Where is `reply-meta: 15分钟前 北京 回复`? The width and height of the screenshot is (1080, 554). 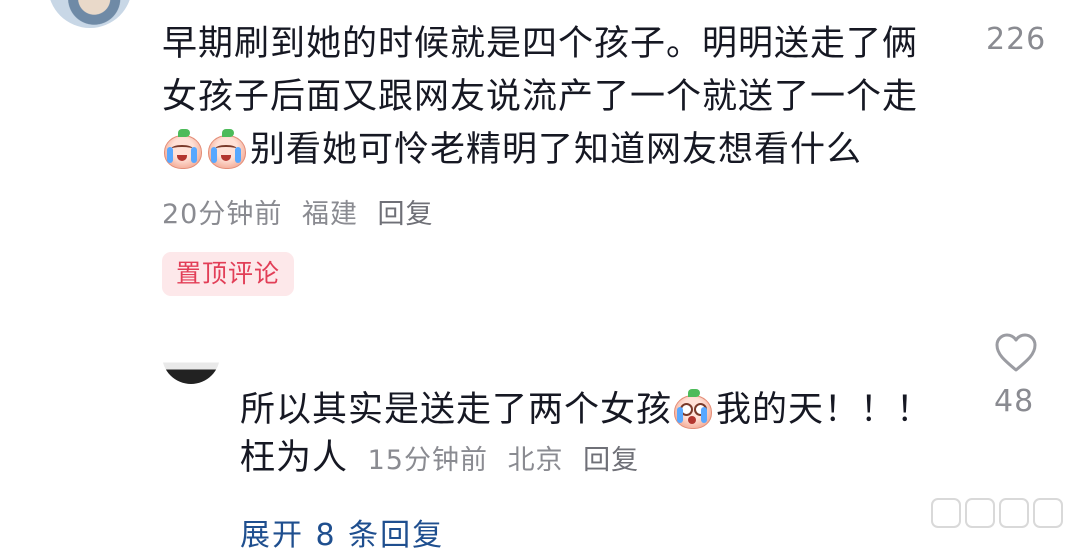
reply-meta: 15分钟前 北京 回复 is located at coordinates (503, 460).